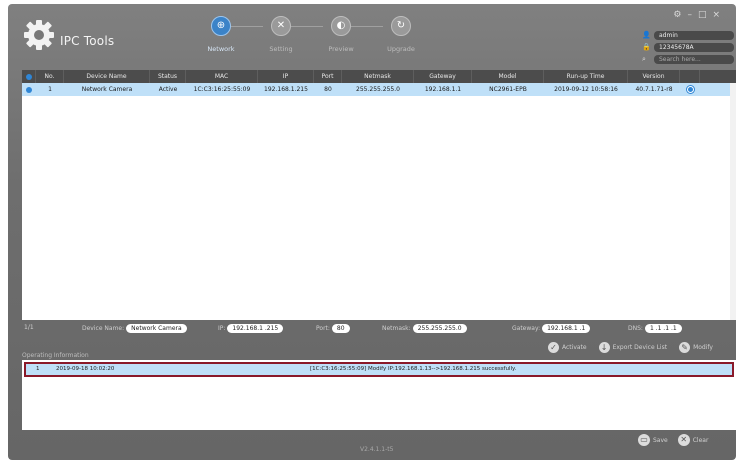 The image size is (744, 464). Describe the element at coordinates (586, 76) in the screenshot. I see `column-header: Run-up Time` at that location.